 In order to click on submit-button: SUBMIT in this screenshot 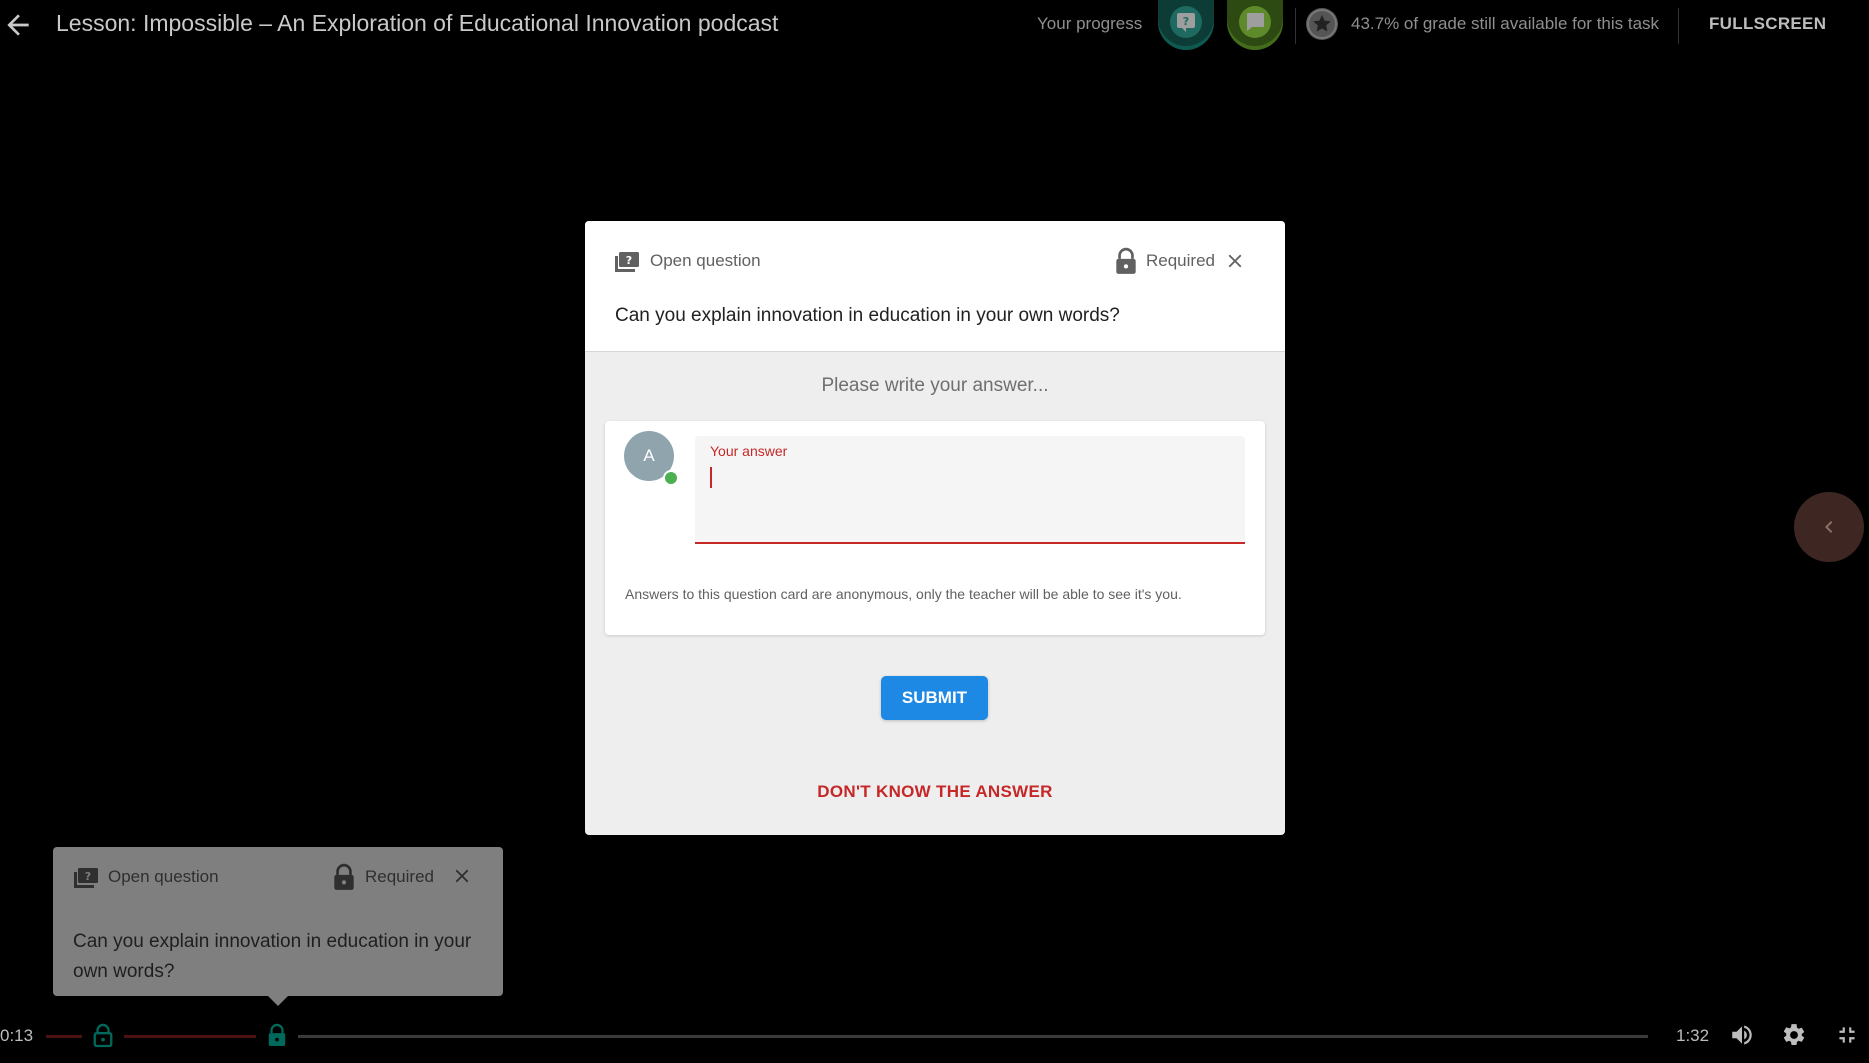, I will do `click(934, 698)`.